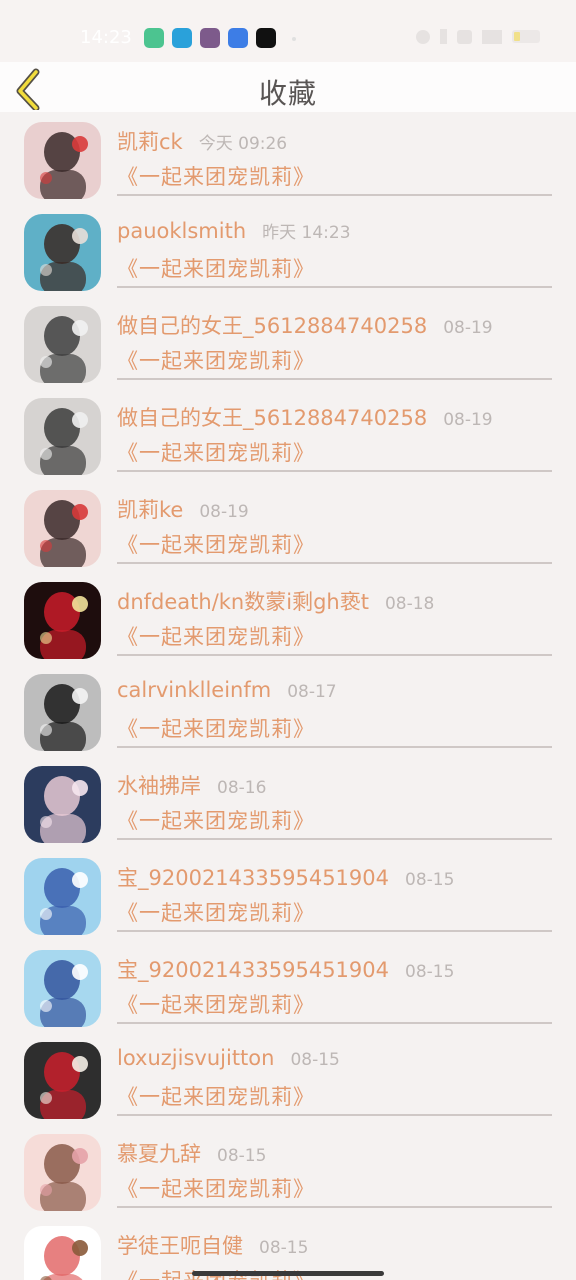 This screenshot has height=1280, width=576. I want to click on username: 学徒王呃自健 08-15, so click(212, 1245).